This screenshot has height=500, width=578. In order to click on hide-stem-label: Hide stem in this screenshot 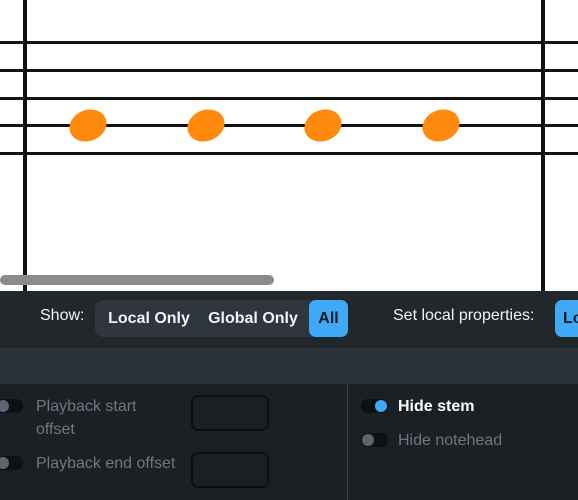, I will do `click(436, 406)`.